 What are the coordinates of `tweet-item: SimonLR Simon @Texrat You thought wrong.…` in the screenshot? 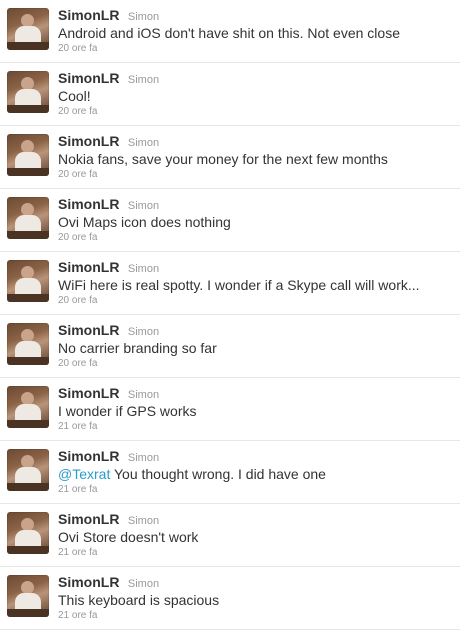 It's located at (230, 472).